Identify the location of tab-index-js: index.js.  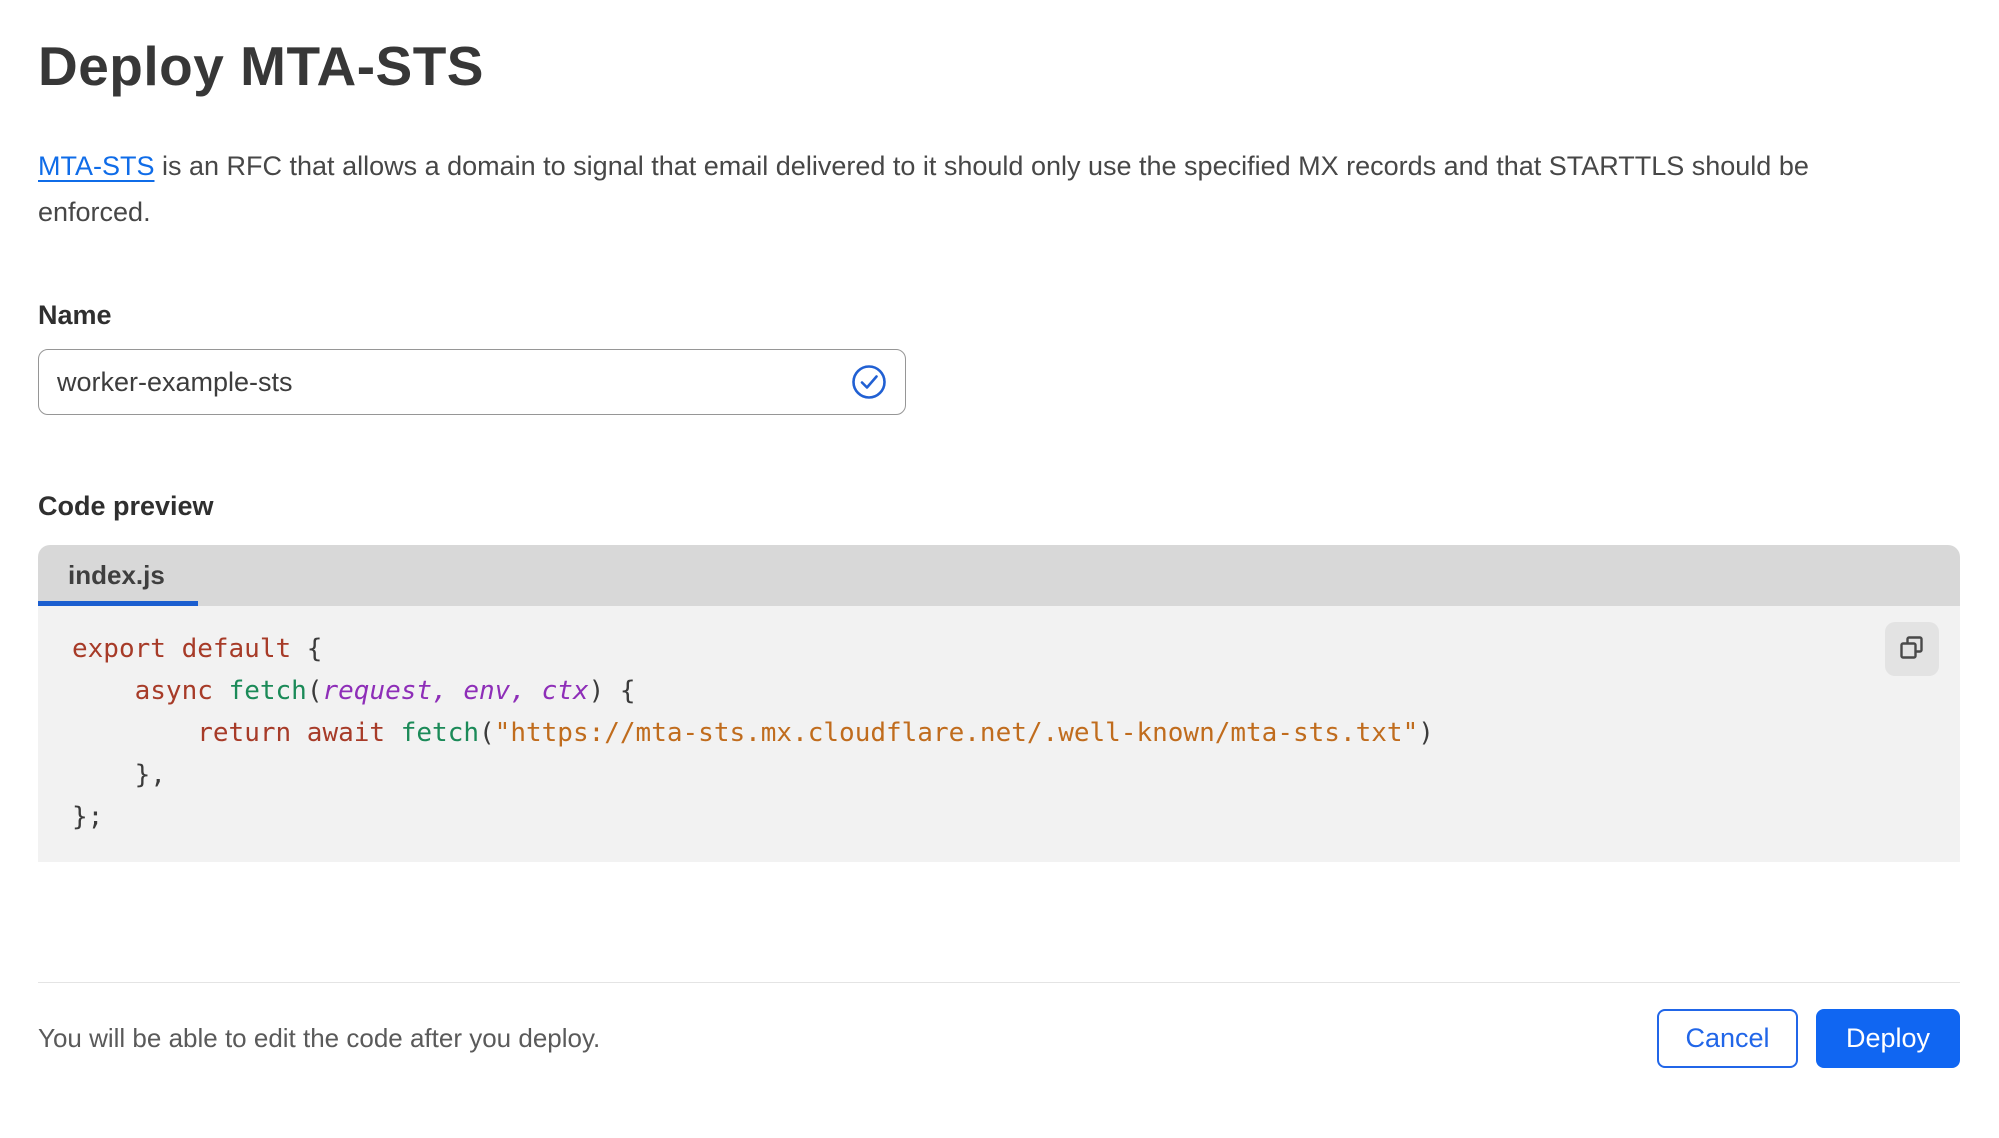
(118, 575).